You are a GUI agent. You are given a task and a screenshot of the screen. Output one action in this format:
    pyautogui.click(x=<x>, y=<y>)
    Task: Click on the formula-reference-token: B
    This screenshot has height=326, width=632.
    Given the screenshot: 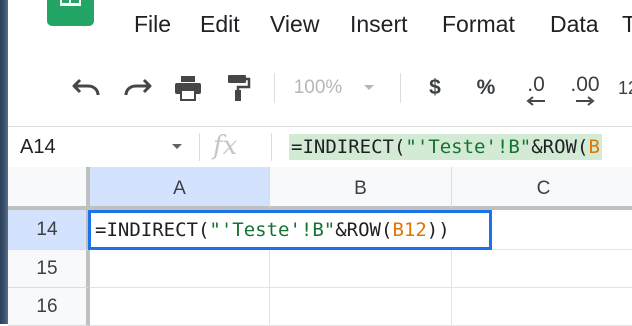 What is the action you would take?
    pyautogui.click(x=594, y=147)
    